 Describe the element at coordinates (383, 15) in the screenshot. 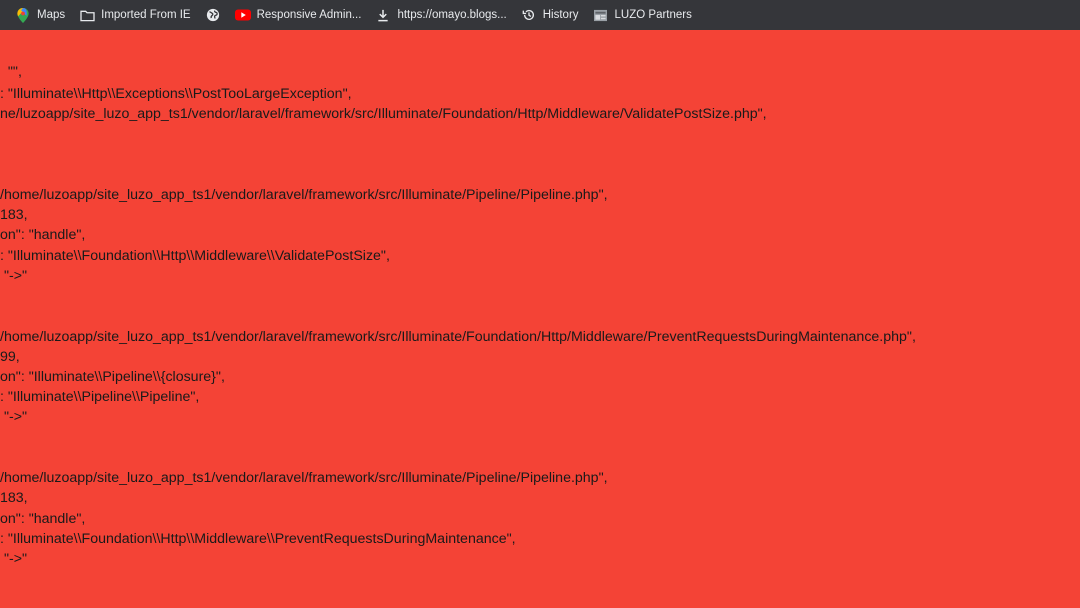

I see `download-icon` at that location.